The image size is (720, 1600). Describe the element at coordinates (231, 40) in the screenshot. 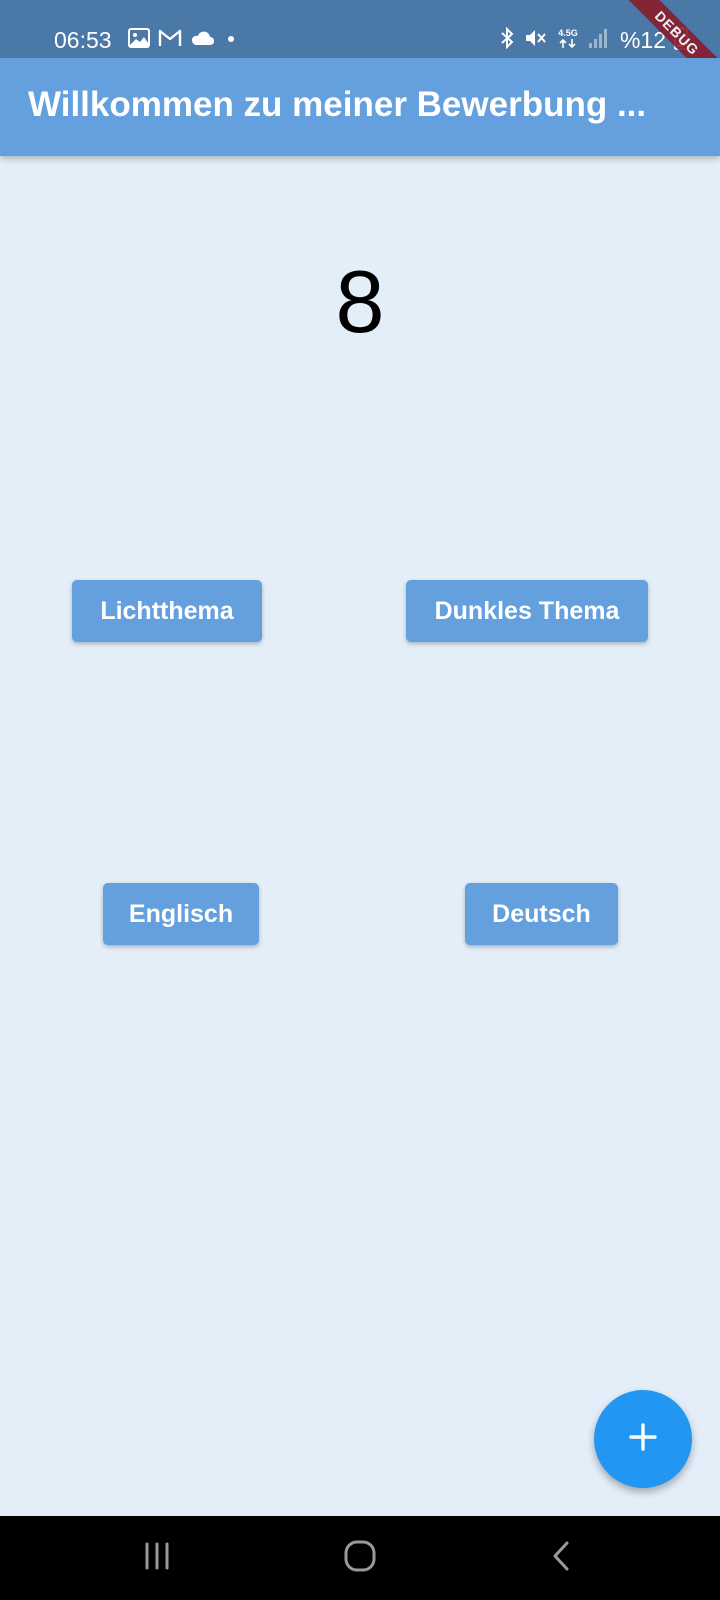

I see `dot-icon` at that location.